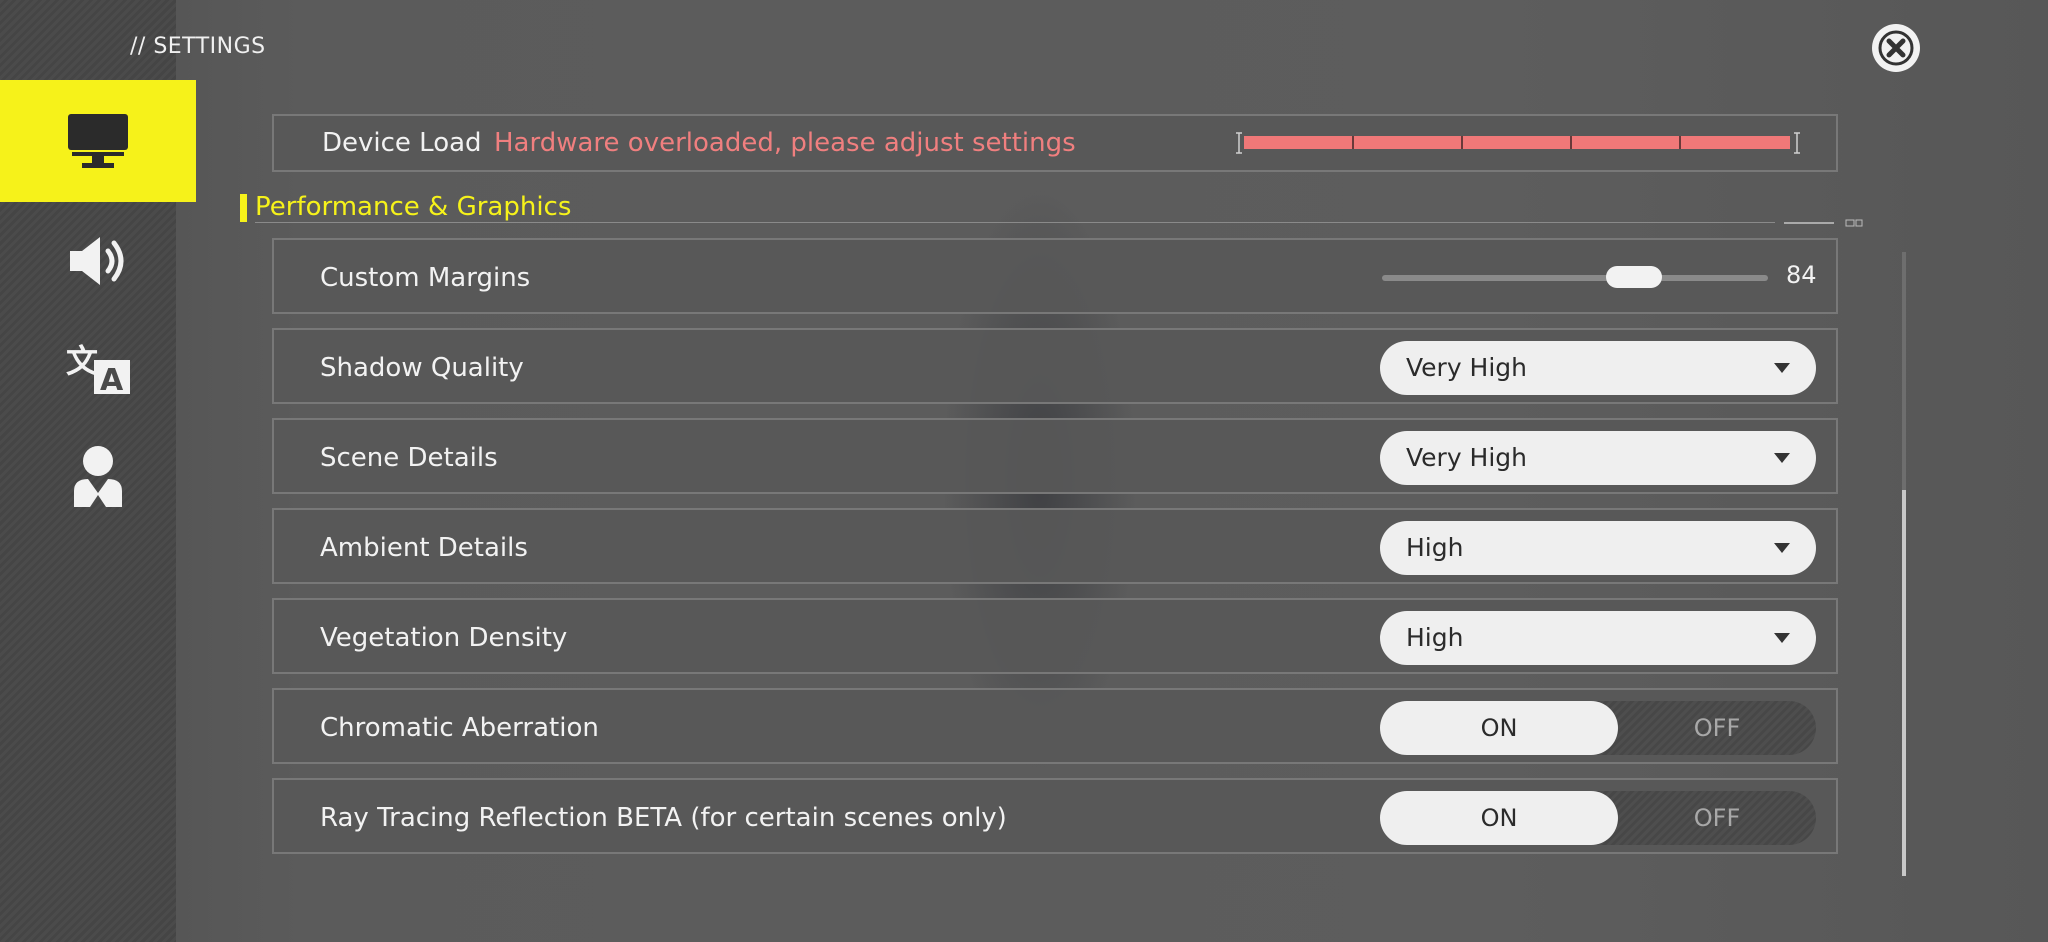 Image resolution: width=2048 pixels, height=942 pixels. What do you see at coordinates (1499, 818) in the screenshot?
I see `ray-tracing-on-button: ON` at bounding box center [1499, 818].